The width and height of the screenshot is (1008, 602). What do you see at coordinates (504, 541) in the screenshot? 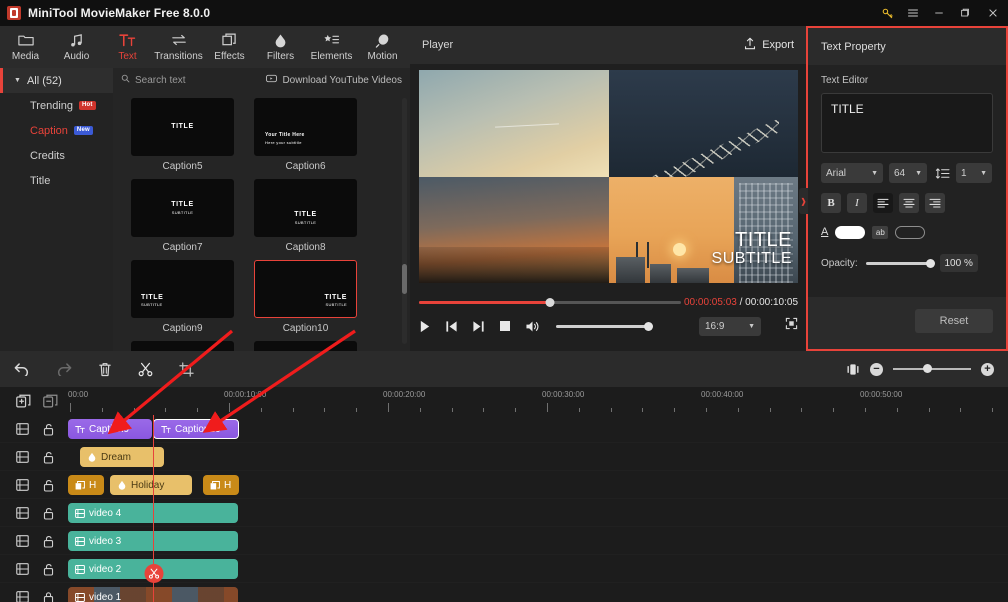
I see `timeline-track-video3: video 3` at bounding box center [504, 541].